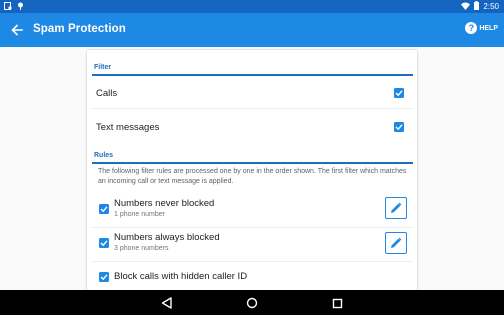 The height and width of the screenshot is (315, 504). I want to click on notification-icon, so click(8, 7).